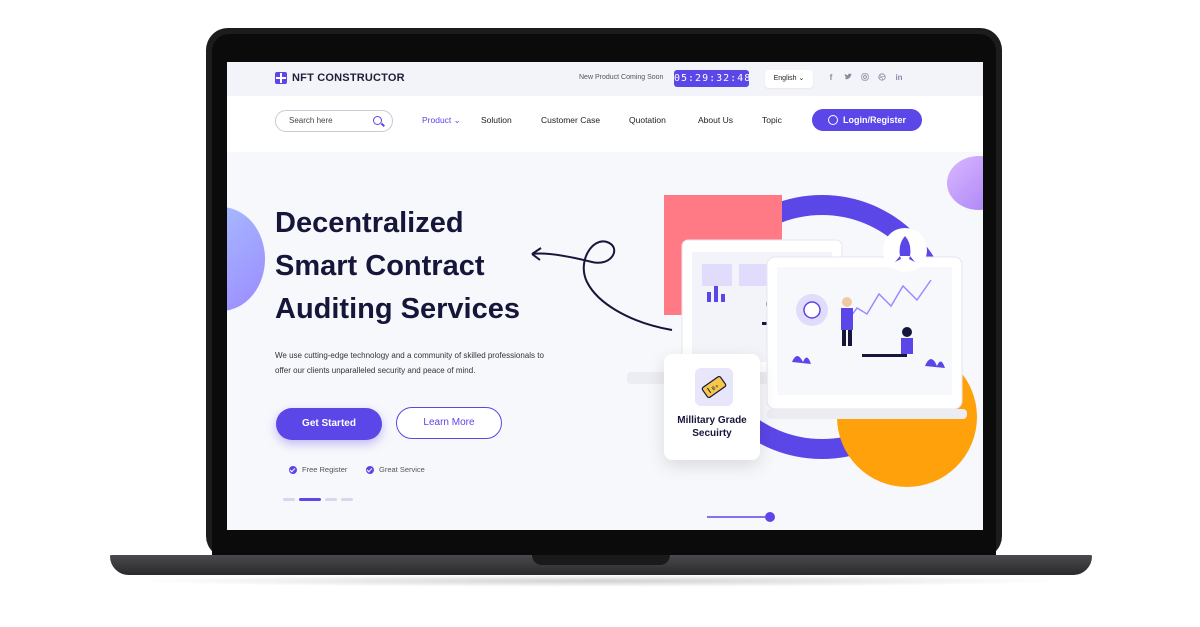 The height and width of the screenshot is (627, 1200). What do you see at coordinates (789, 79) in the screenshot?
I see `language-select: English ⌄` at bounding box center [789, 79].